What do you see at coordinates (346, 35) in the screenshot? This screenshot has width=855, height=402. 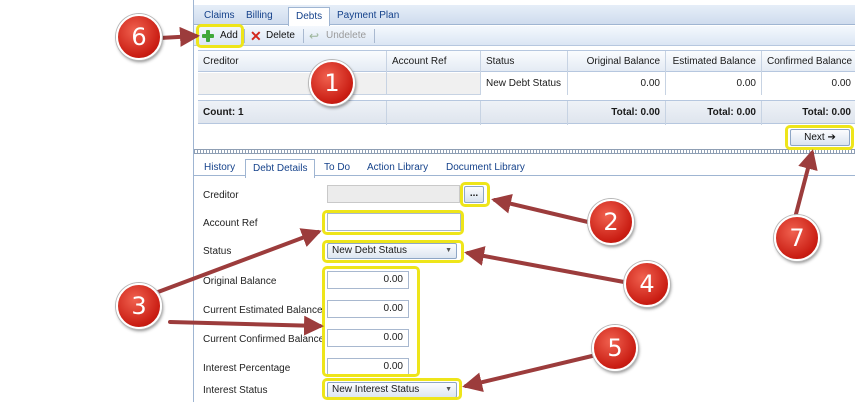 I see `undelete-label: Undelete` at bounding box center [346, 35].